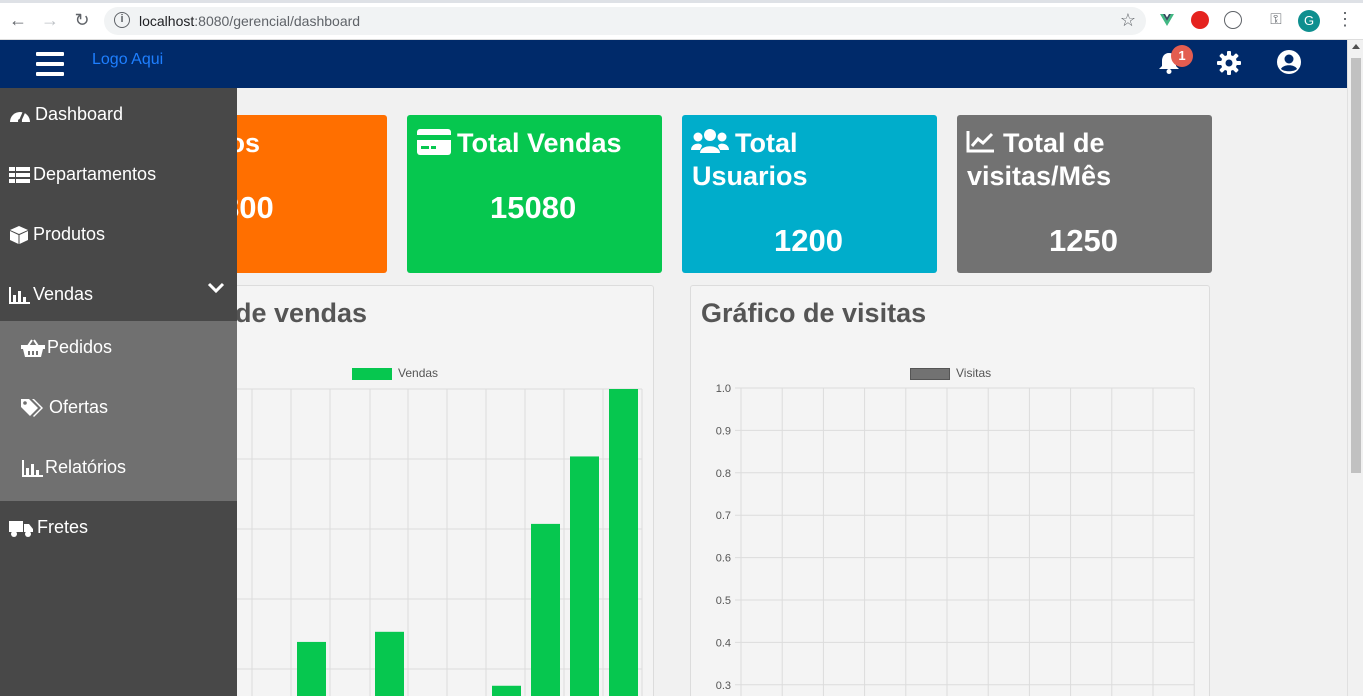 This screenshot has height=696, width=1363. I want to click on truck-icon, so click(21, 529).